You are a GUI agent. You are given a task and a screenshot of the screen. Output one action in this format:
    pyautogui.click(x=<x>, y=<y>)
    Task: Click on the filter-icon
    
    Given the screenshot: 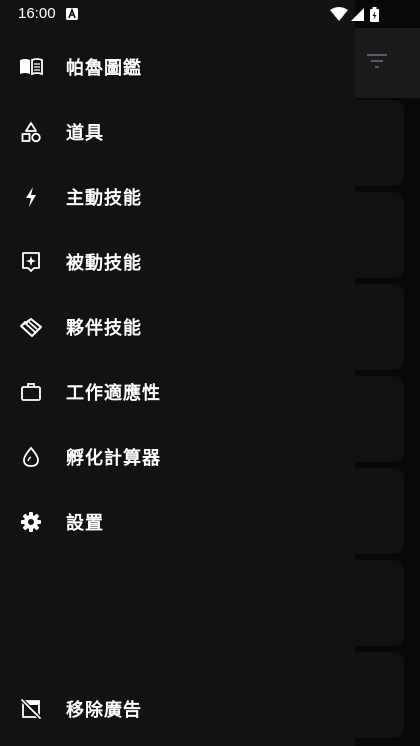 What is the action you would take?
    pyautogui.click(x=377, y=61)
    